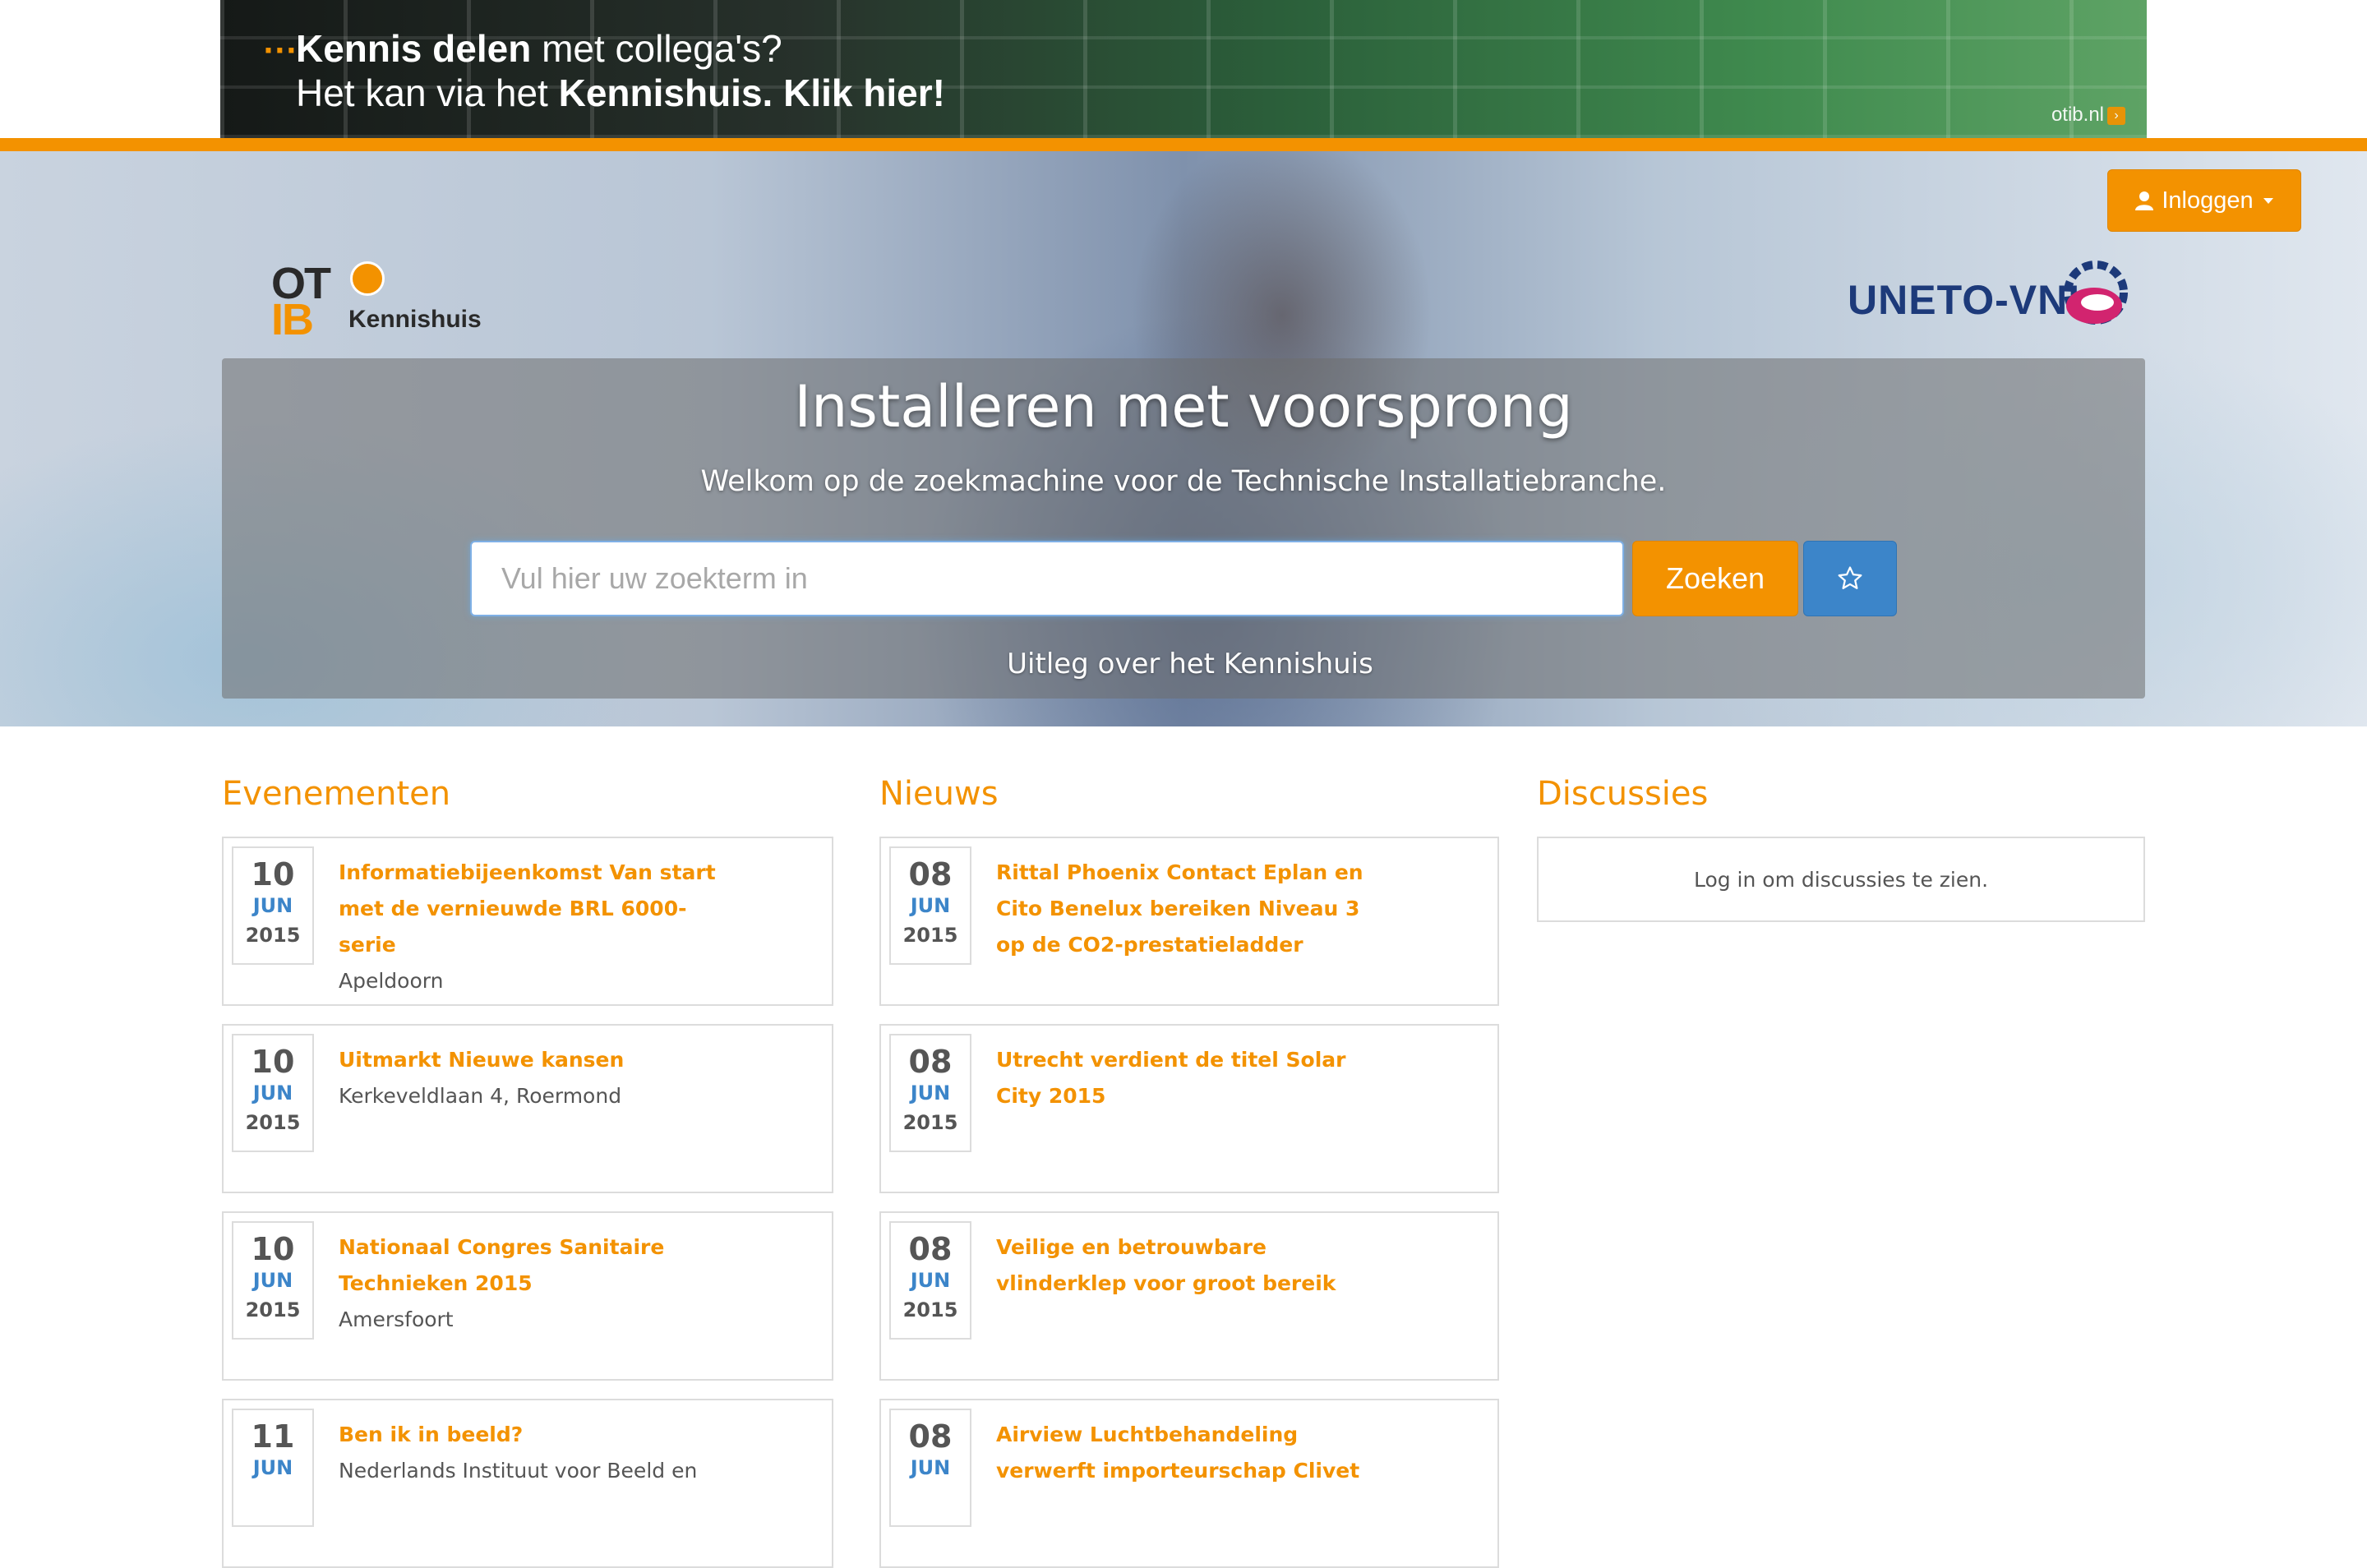 This screenshot has height=1568, width=2367. Describe the element at coordinates (2088, 115) in the screenshot. I see `banner-site-link: otib.nl ›` at that location.